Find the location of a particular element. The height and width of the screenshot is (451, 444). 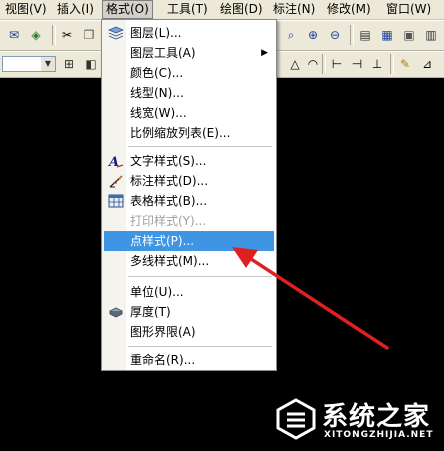

watermark: 系统之家 XITONGZHIJIA.NET is located at coordinates (357, 420).